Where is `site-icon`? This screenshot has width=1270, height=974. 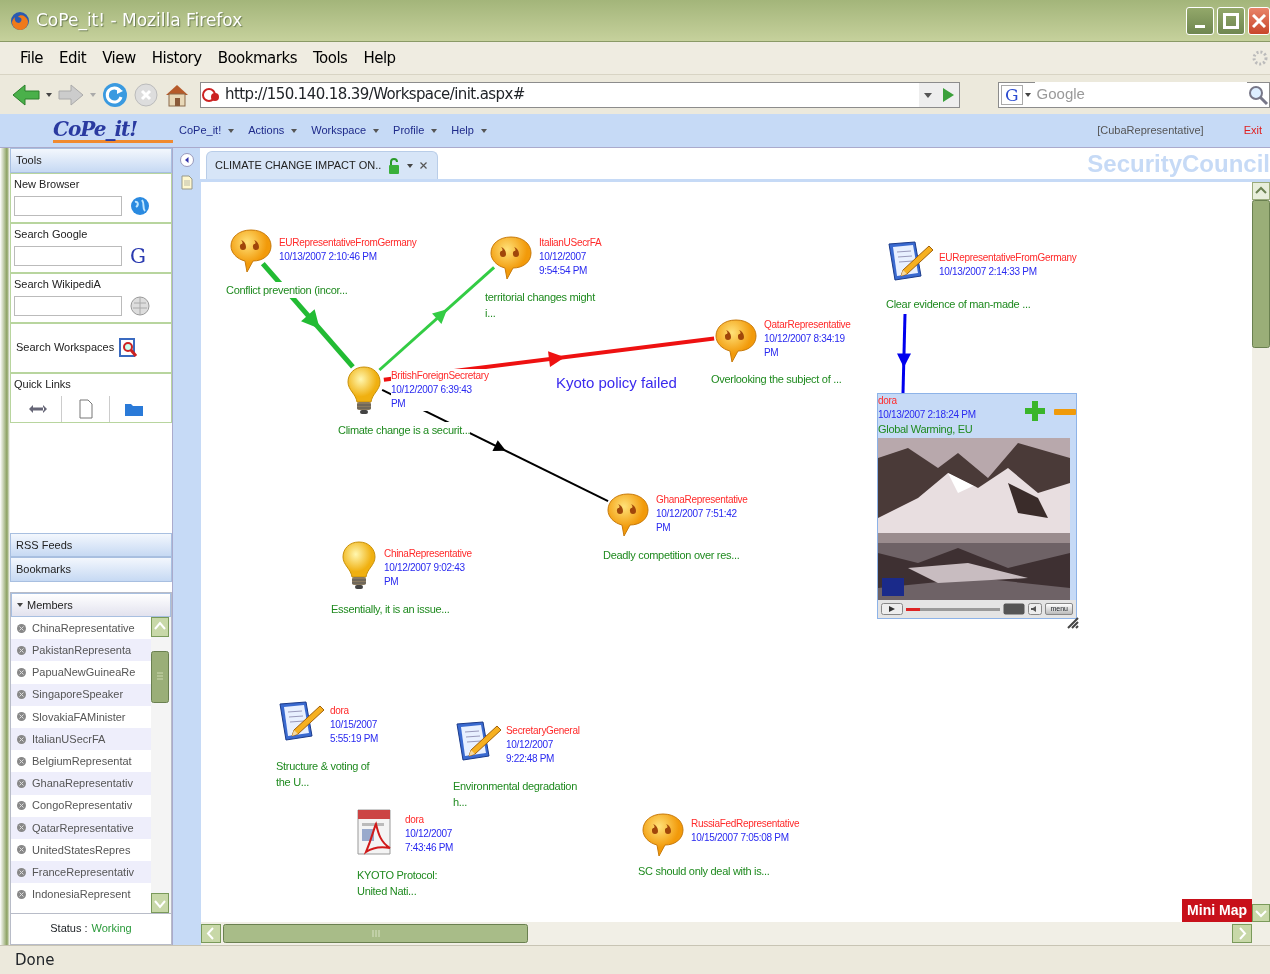 site-icon is located at coordinates (211, 94).